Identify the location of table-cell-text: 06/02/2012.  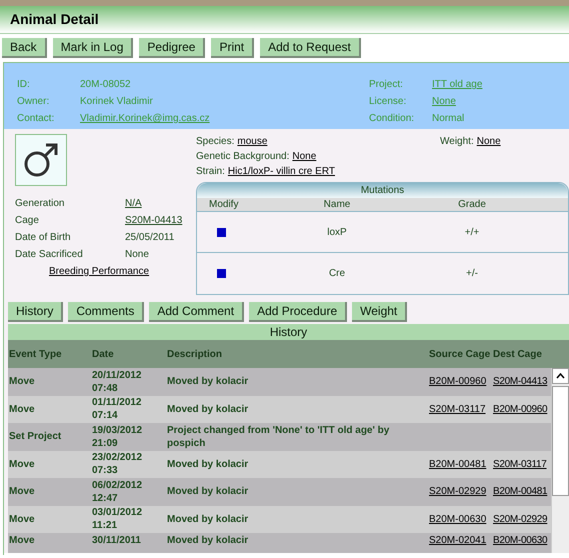
(118, 485).